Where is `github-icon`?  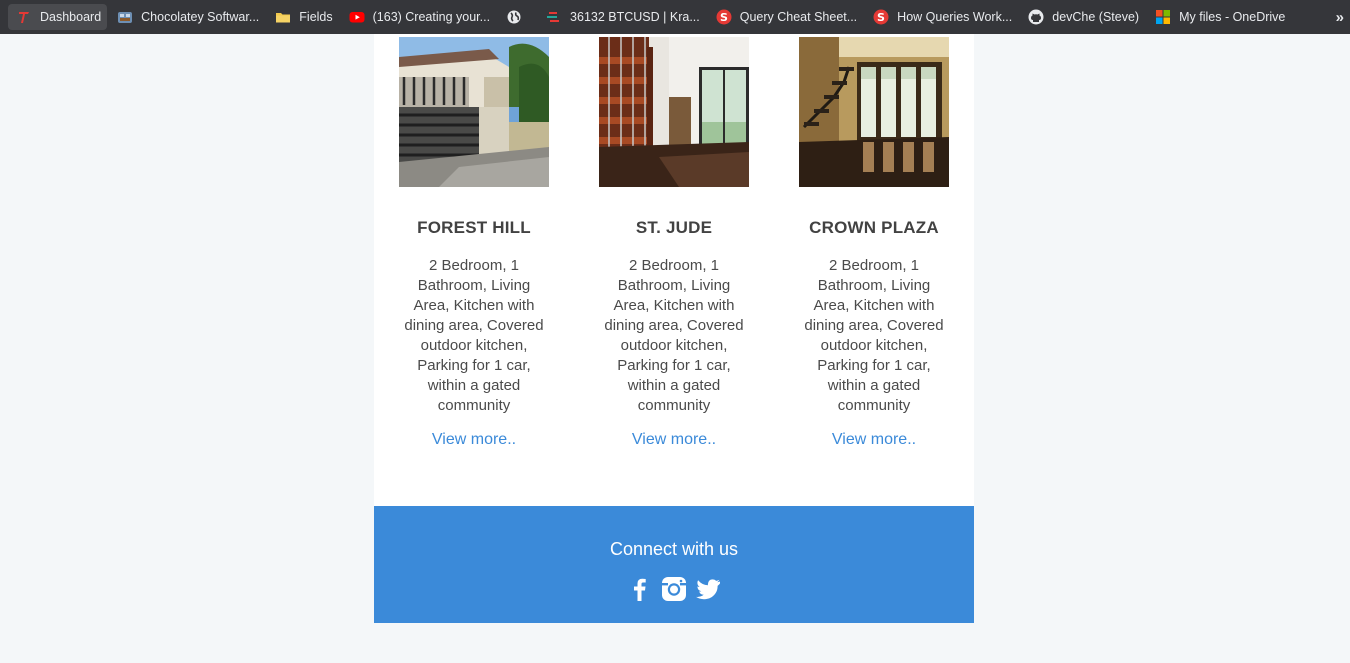
github-icon is located at coordinates (1036, 17).